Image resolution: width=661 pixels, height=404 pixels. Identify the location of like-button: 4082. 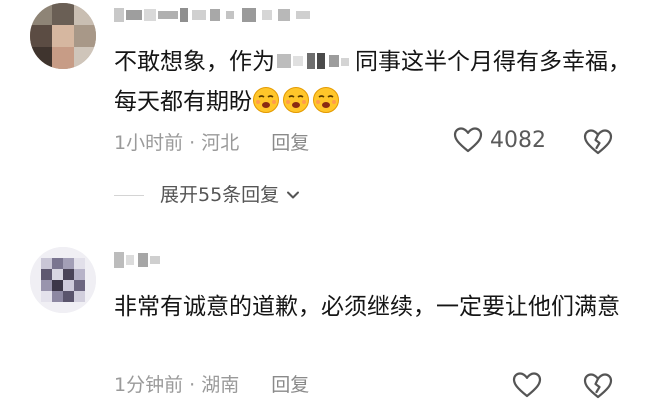
(499, 140).